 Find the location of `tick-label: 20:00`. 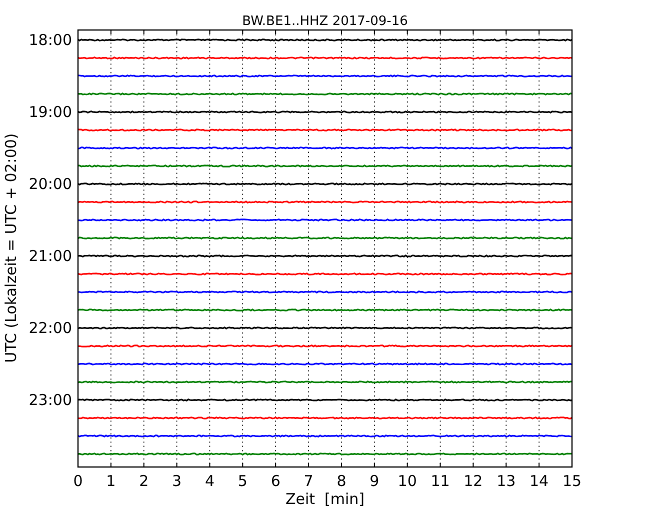

tick-label: 20:00 is located at coordinates (50, 184).